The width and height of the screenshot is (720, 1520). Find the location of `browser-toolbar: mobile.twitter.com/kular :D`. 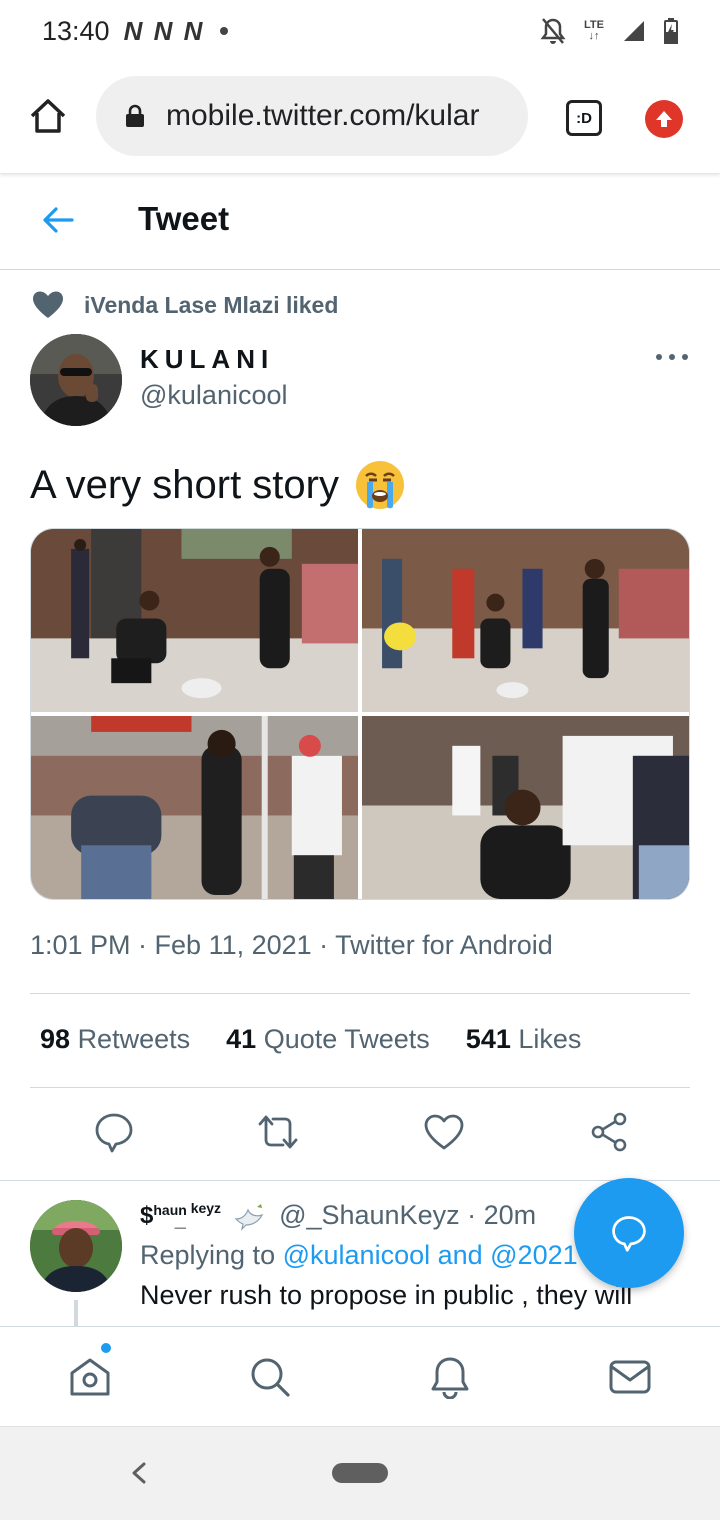

browser-toolbar: mobile.twitter.com/kular :D is located at coordinates (360, 118).